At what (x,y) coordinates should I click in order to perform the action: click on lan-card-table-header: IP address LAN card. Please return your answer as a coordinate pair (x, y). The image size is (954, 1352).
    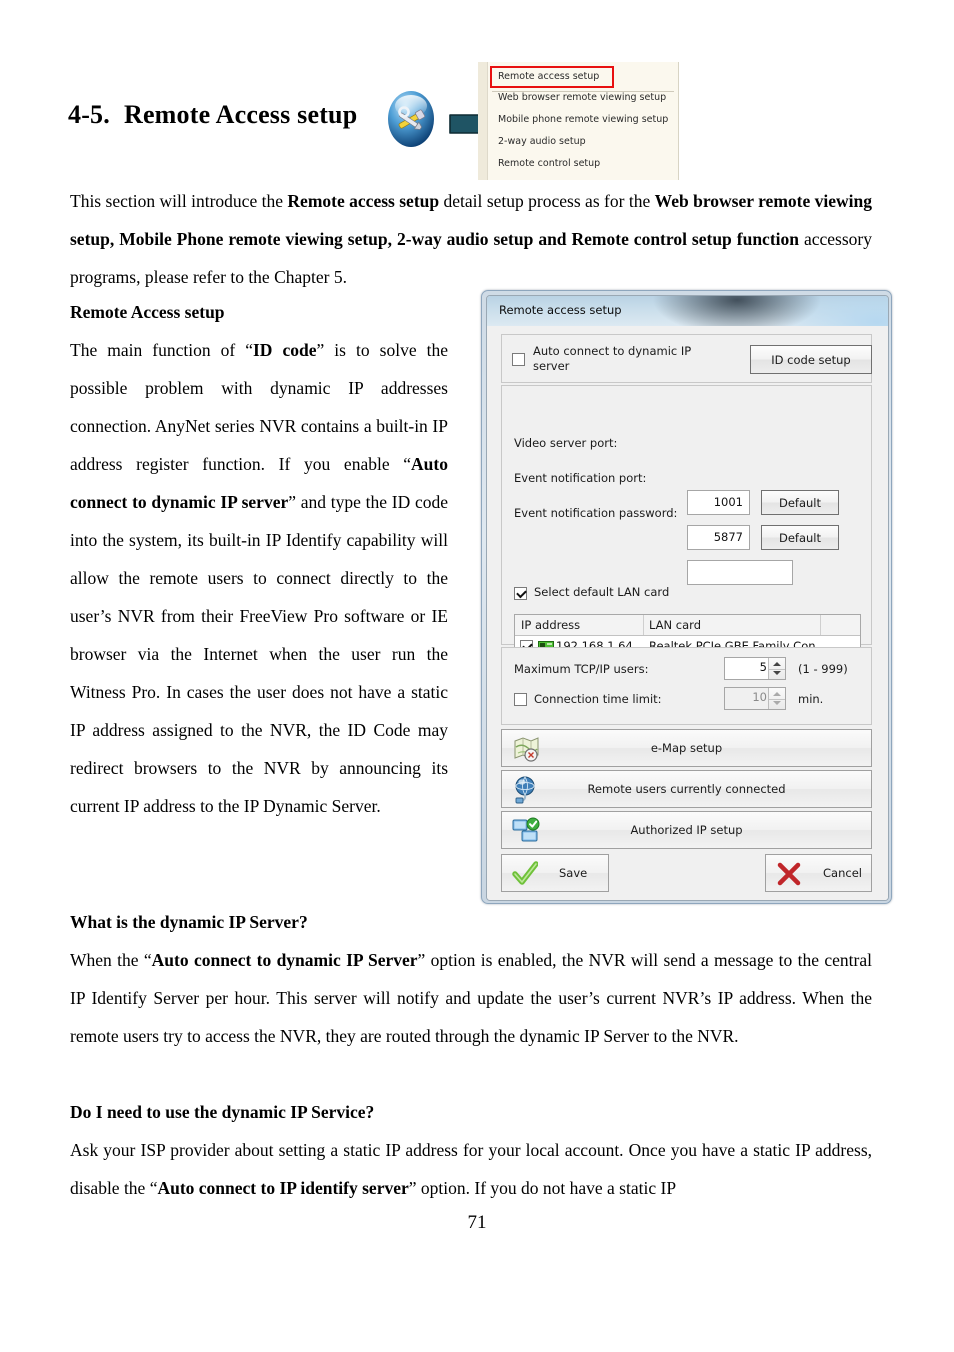
    Looking at the image, I should click on (687, 625).